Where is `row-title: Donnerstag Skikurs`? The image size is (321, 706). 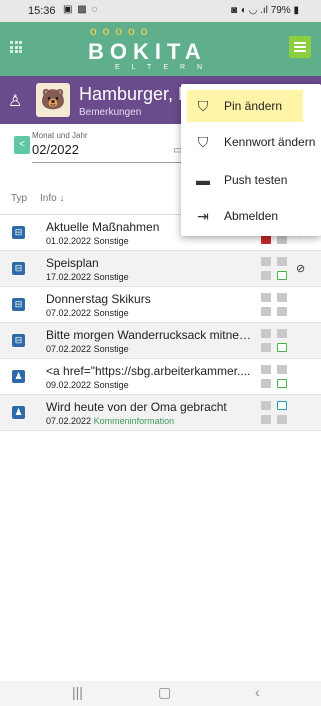
row-title: Donnerstag Skikurs is located at coordinates (98, 299).